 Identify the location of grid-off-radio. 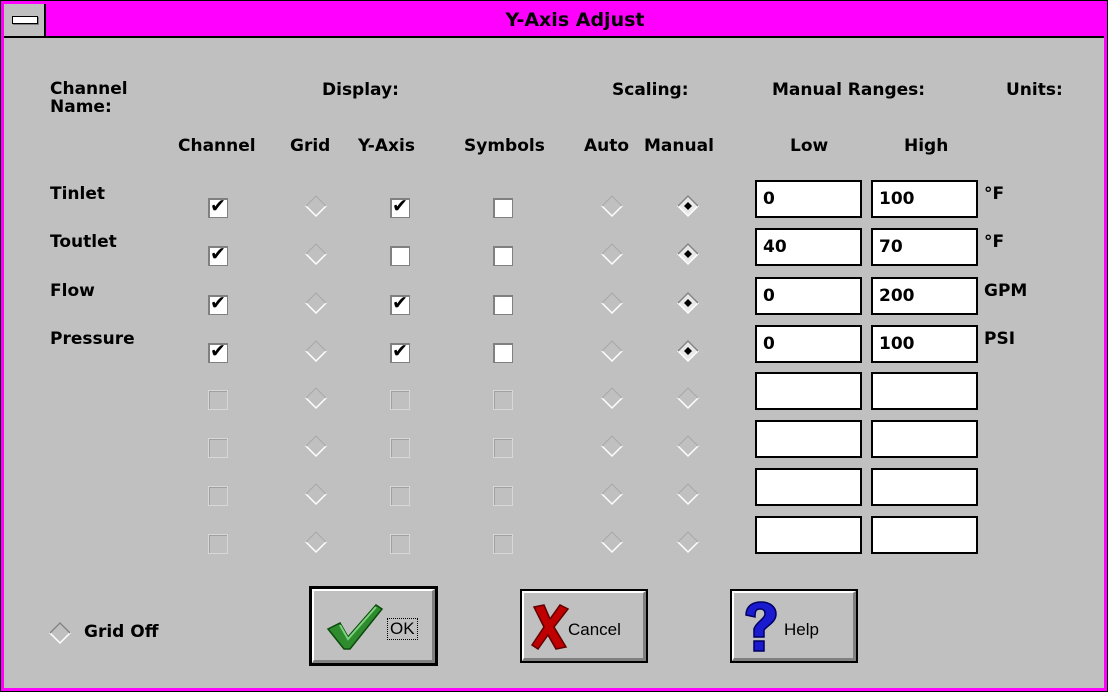
(60, 633).